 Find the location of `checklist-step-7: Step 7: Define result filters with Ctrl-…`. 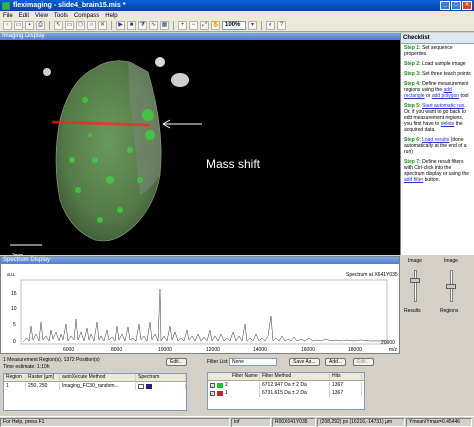

checklist-step-7: Step 7: Define result filters with Ctrl-… is located at coordinates (437, 172).